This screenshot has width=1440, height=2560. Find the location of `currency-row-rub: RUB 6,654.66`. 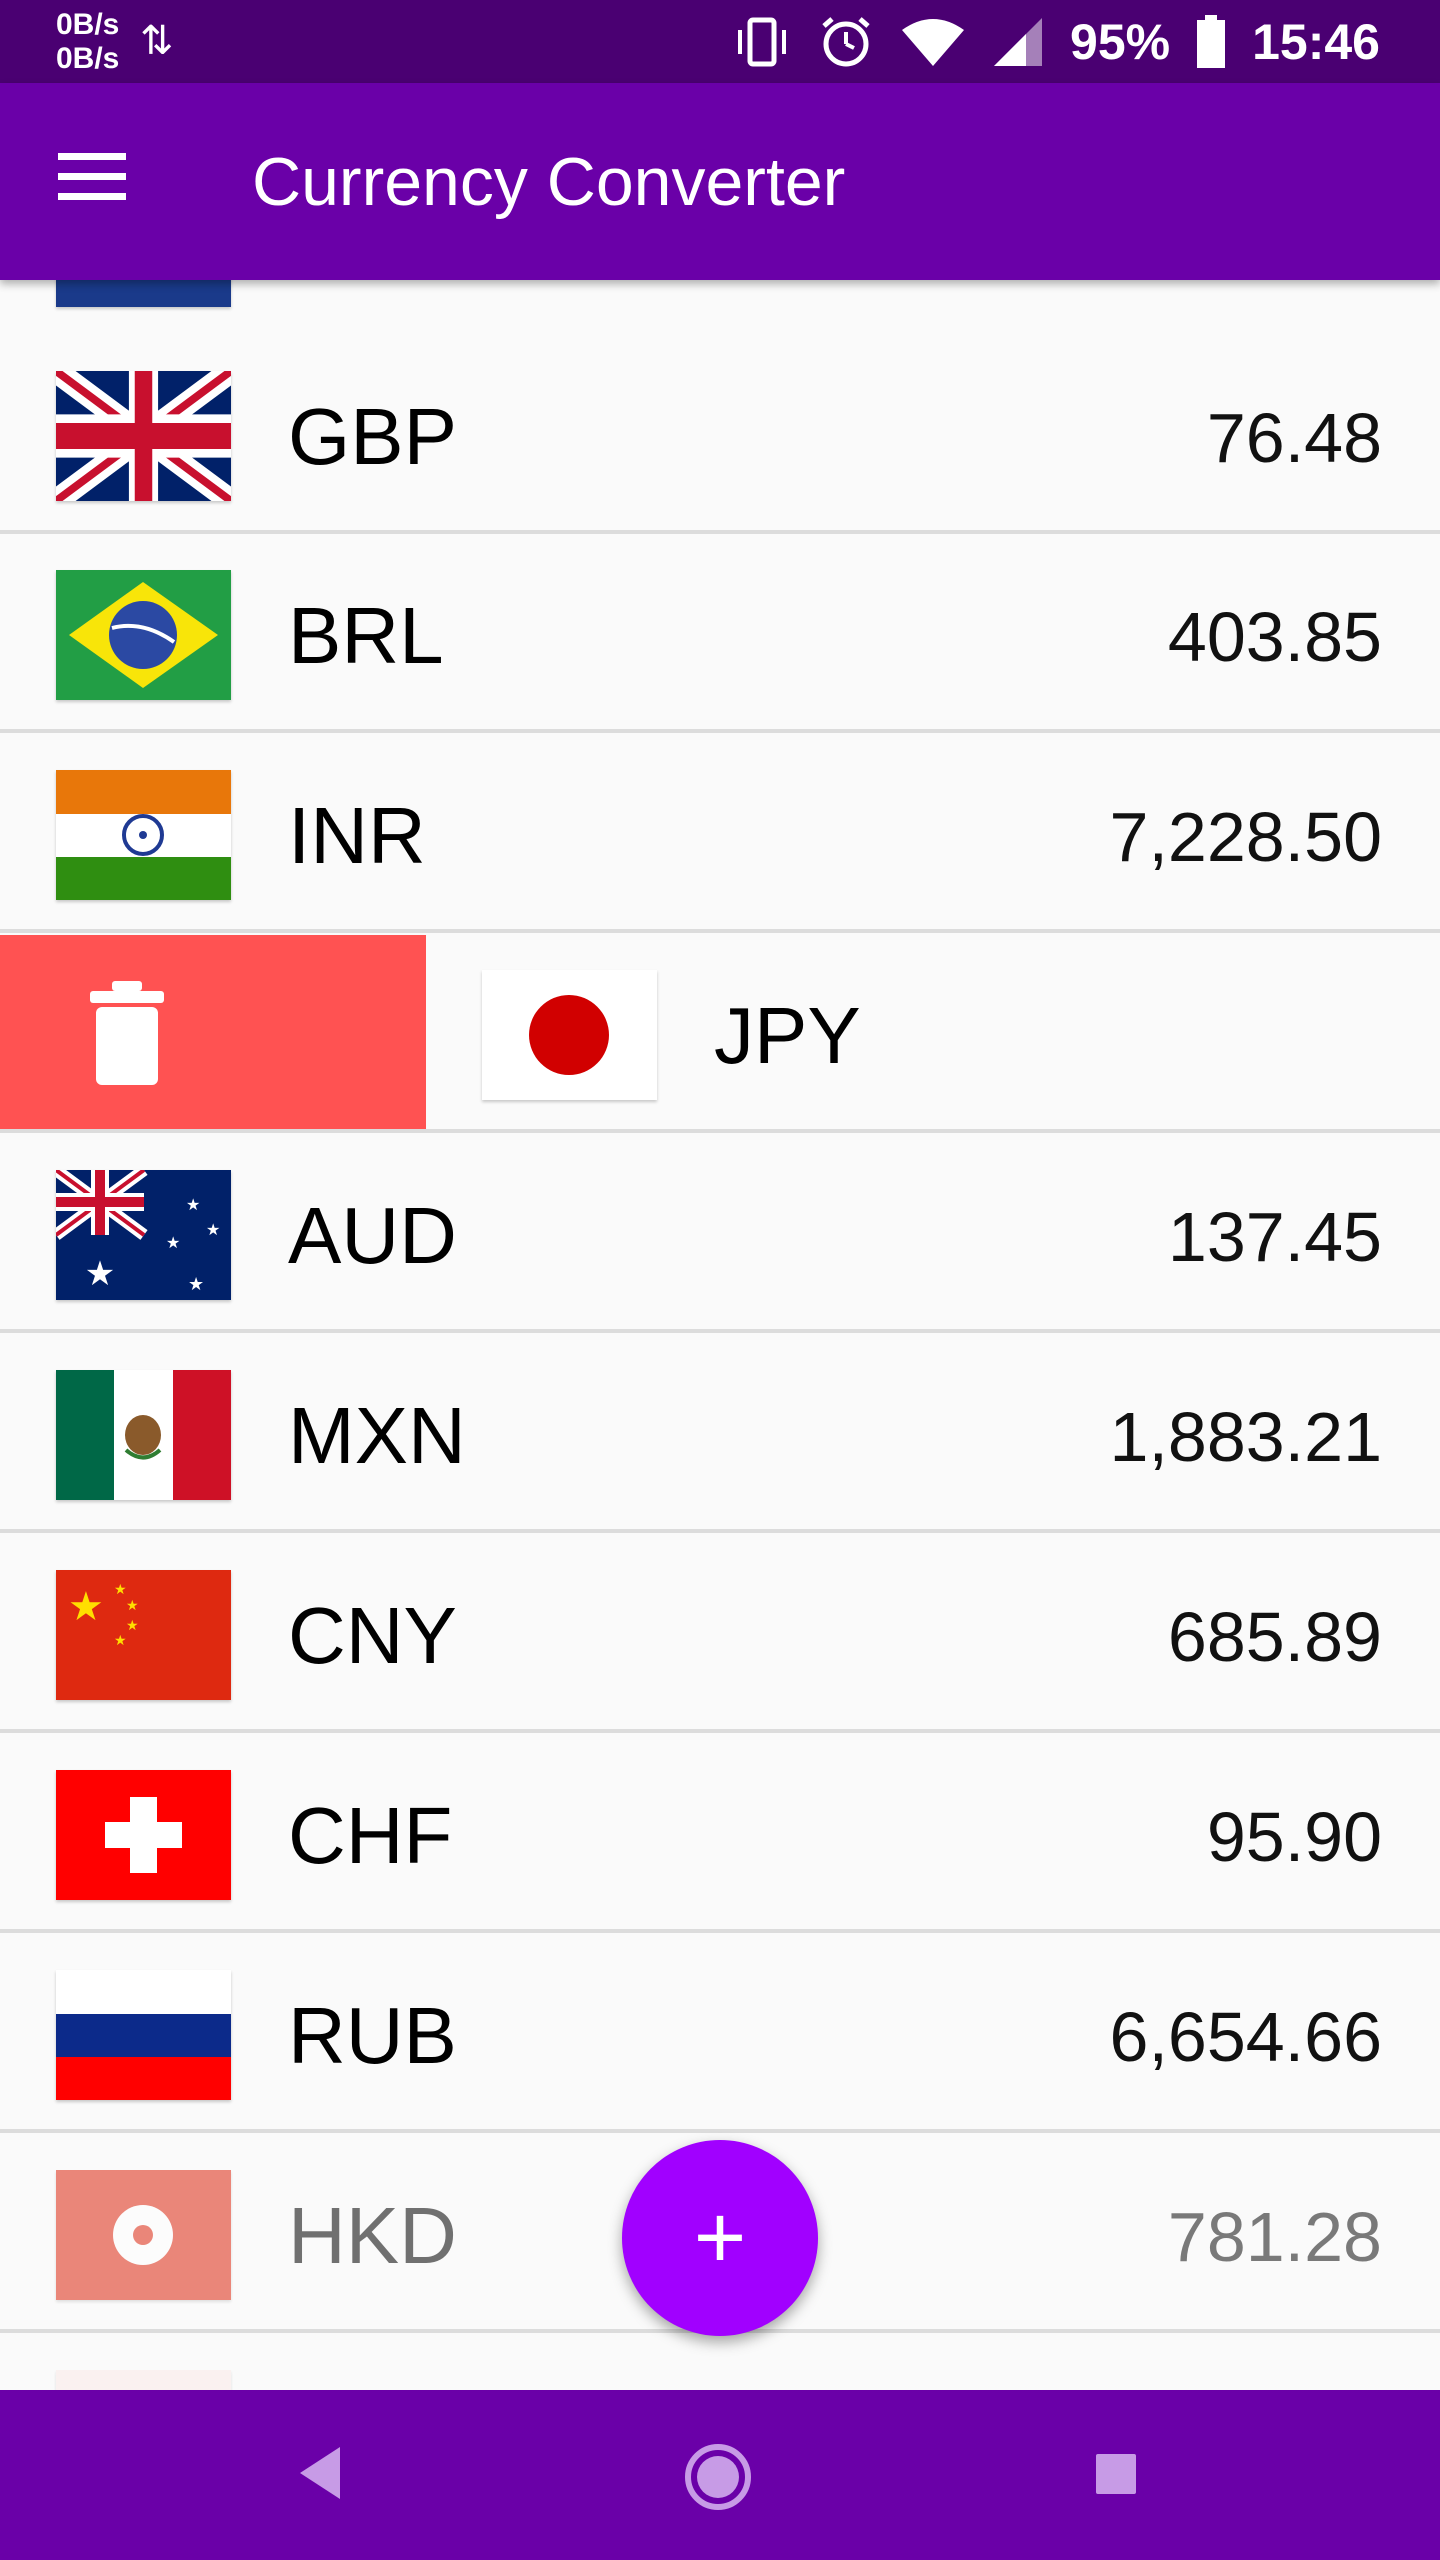

currency-row-rub: RUB 6,654.66 is located at coordinates (720, 2034).